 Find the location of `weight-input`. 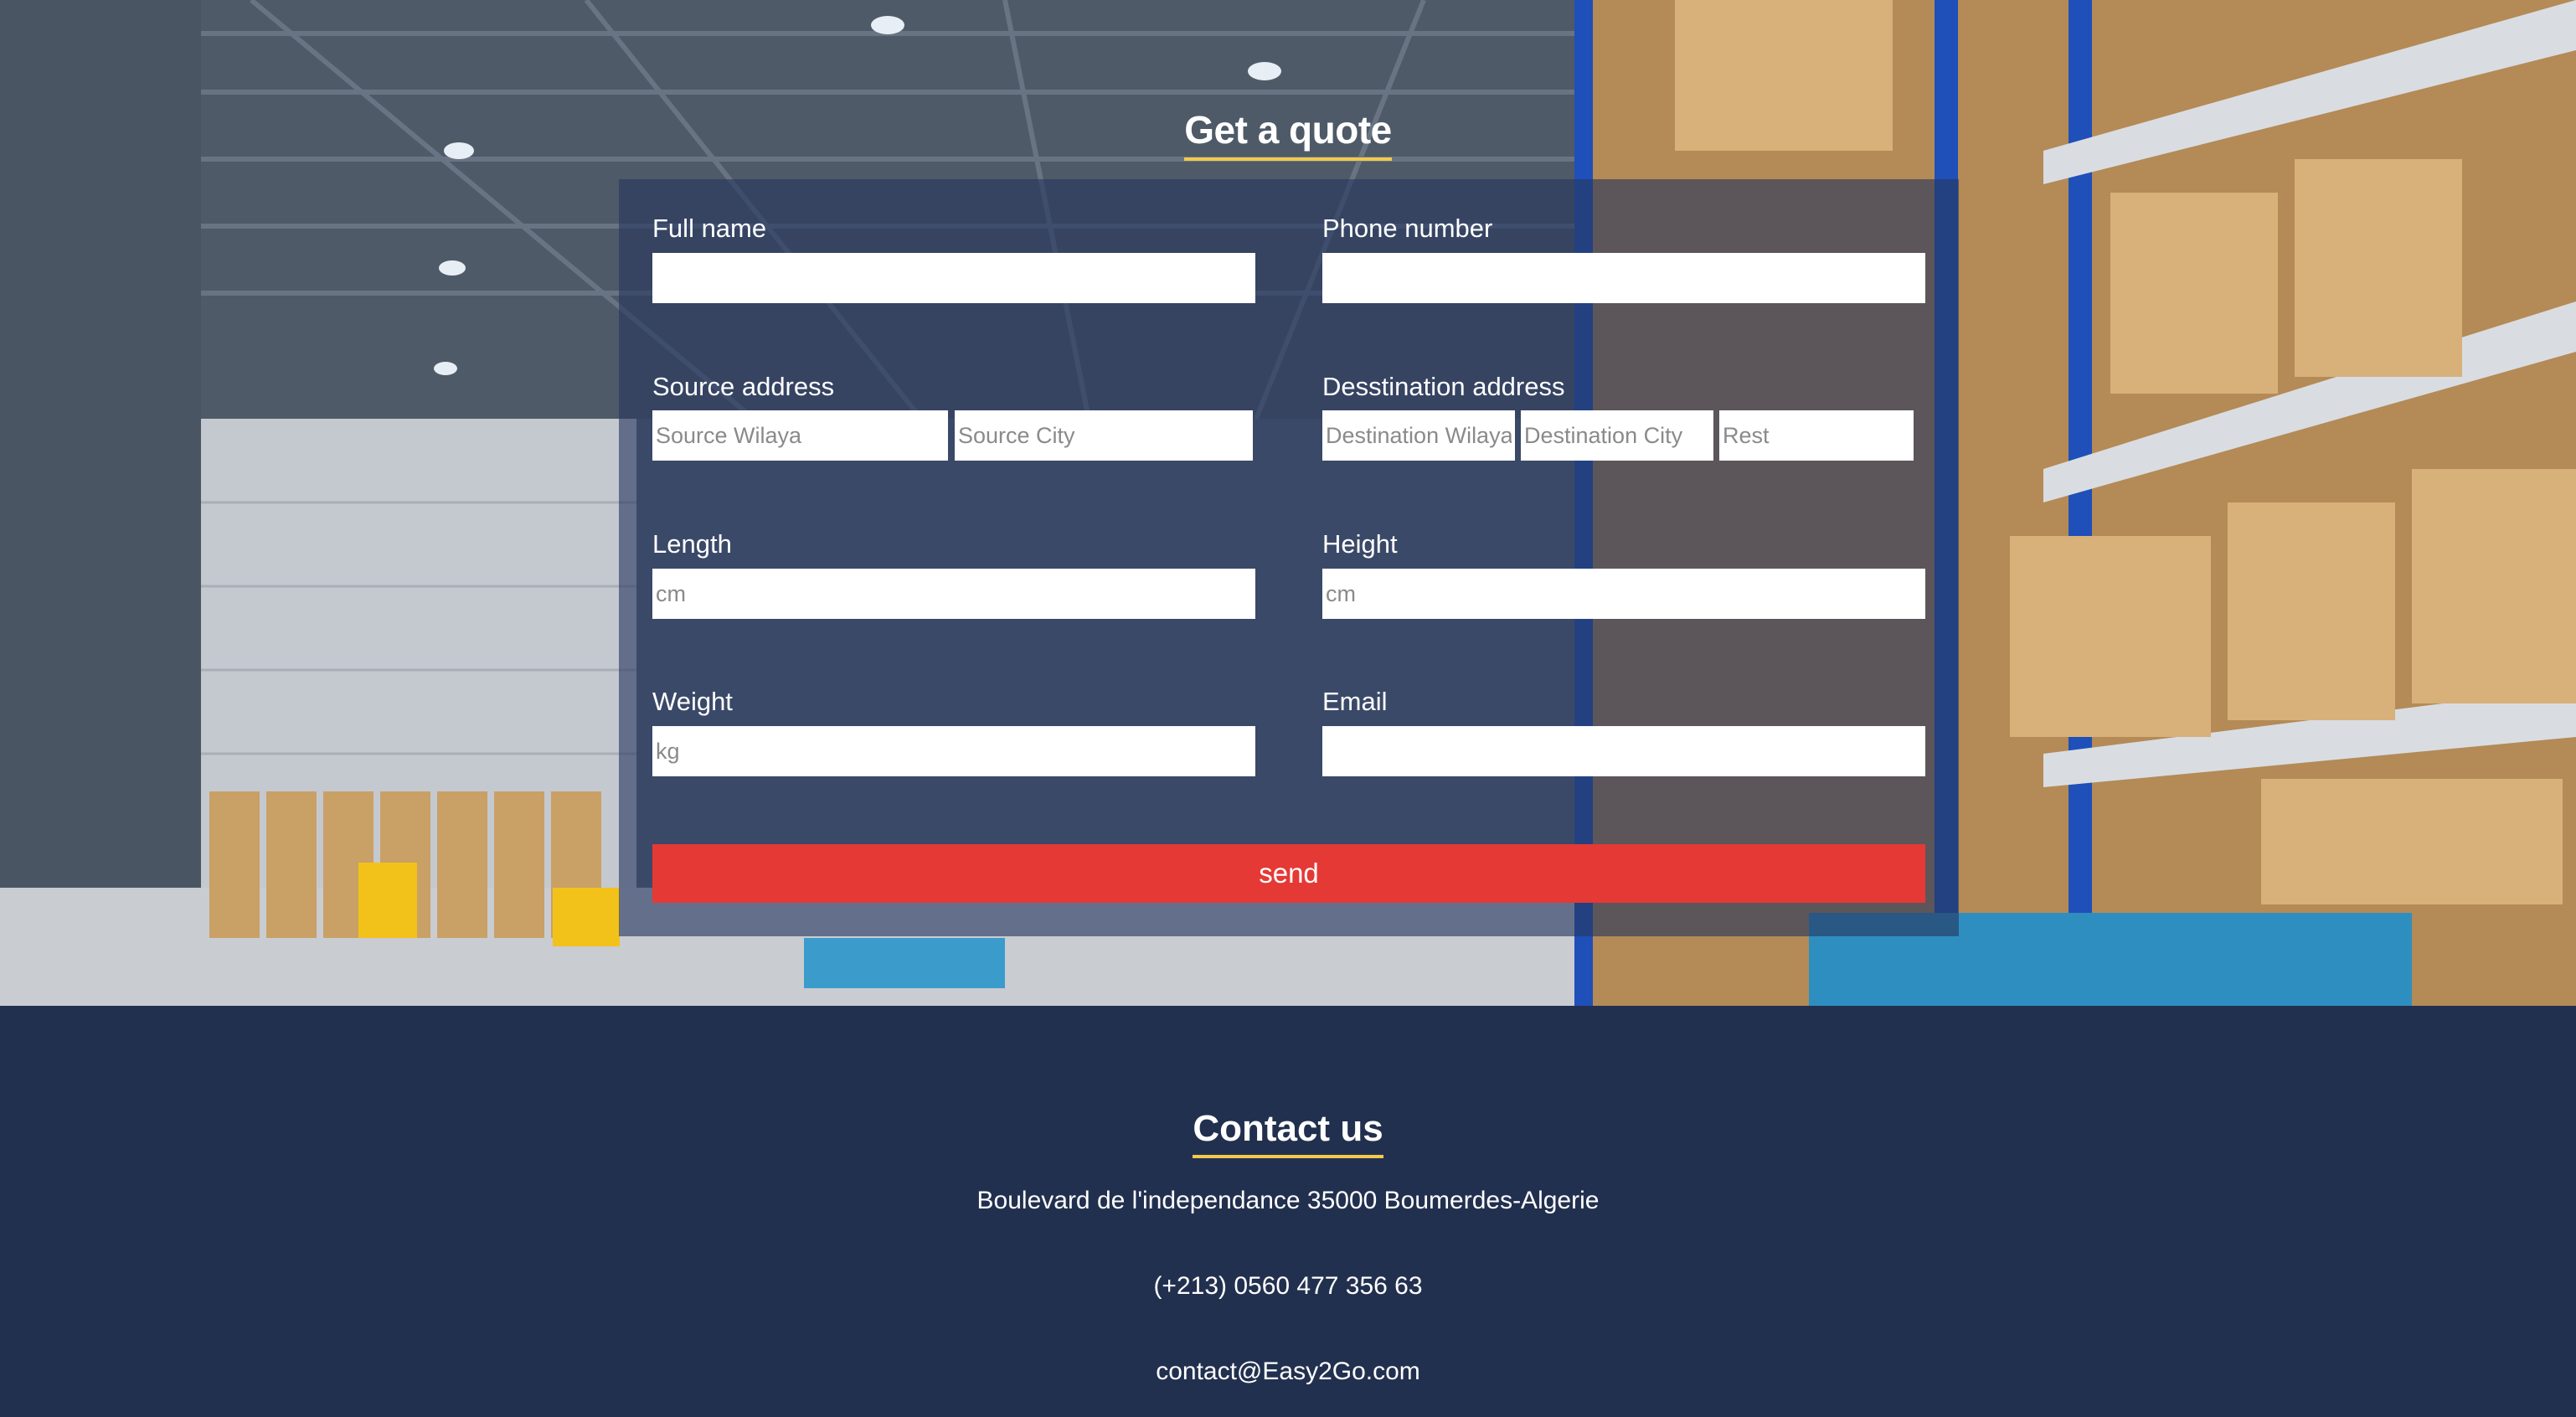

weight-input is located at coordinates (953, 751).